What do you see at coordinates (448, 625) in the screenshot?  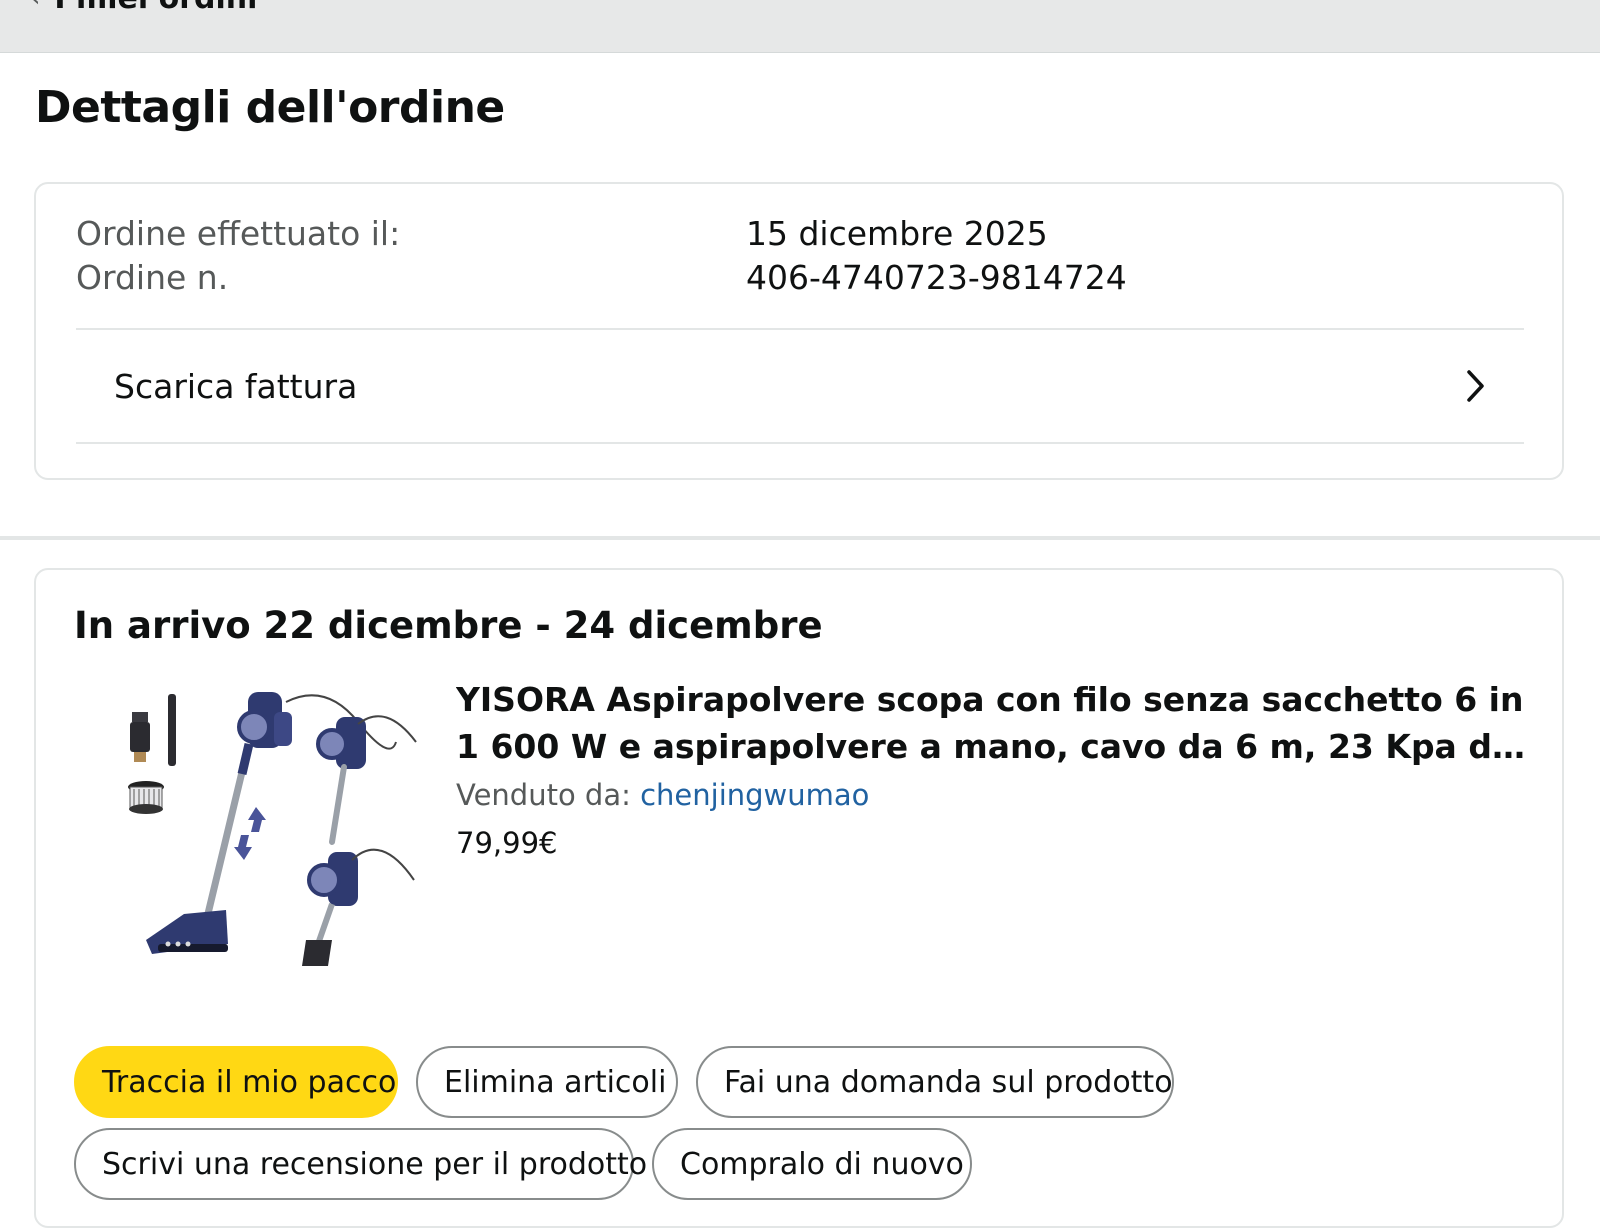 I see `delivery-estimate: In arrivo 22 dicembre - 24 dicembre` at bounding box center [448, 625].